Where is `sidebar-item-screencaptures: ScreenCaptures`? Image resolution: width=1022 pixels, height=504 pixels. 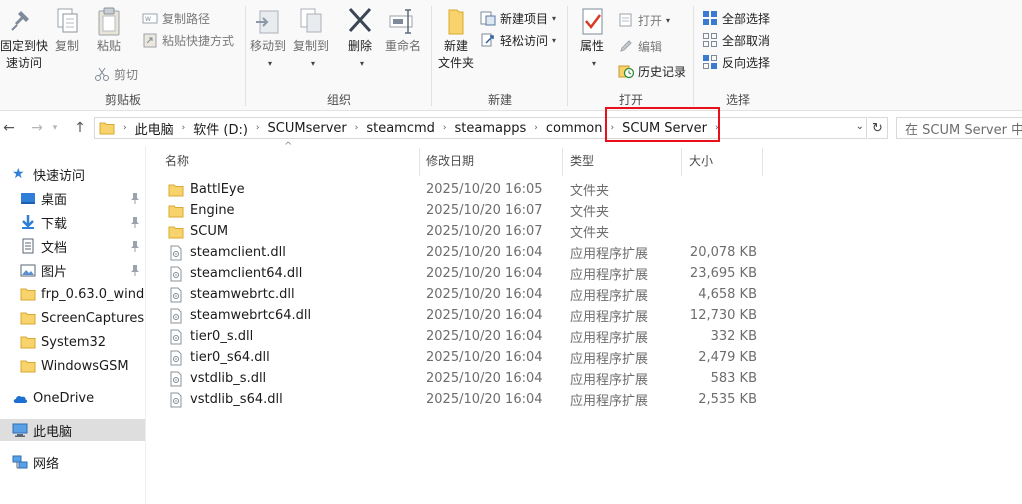
sidebar-item-screencaptures: ScreenCaptures is located at coordinates (72, 318).